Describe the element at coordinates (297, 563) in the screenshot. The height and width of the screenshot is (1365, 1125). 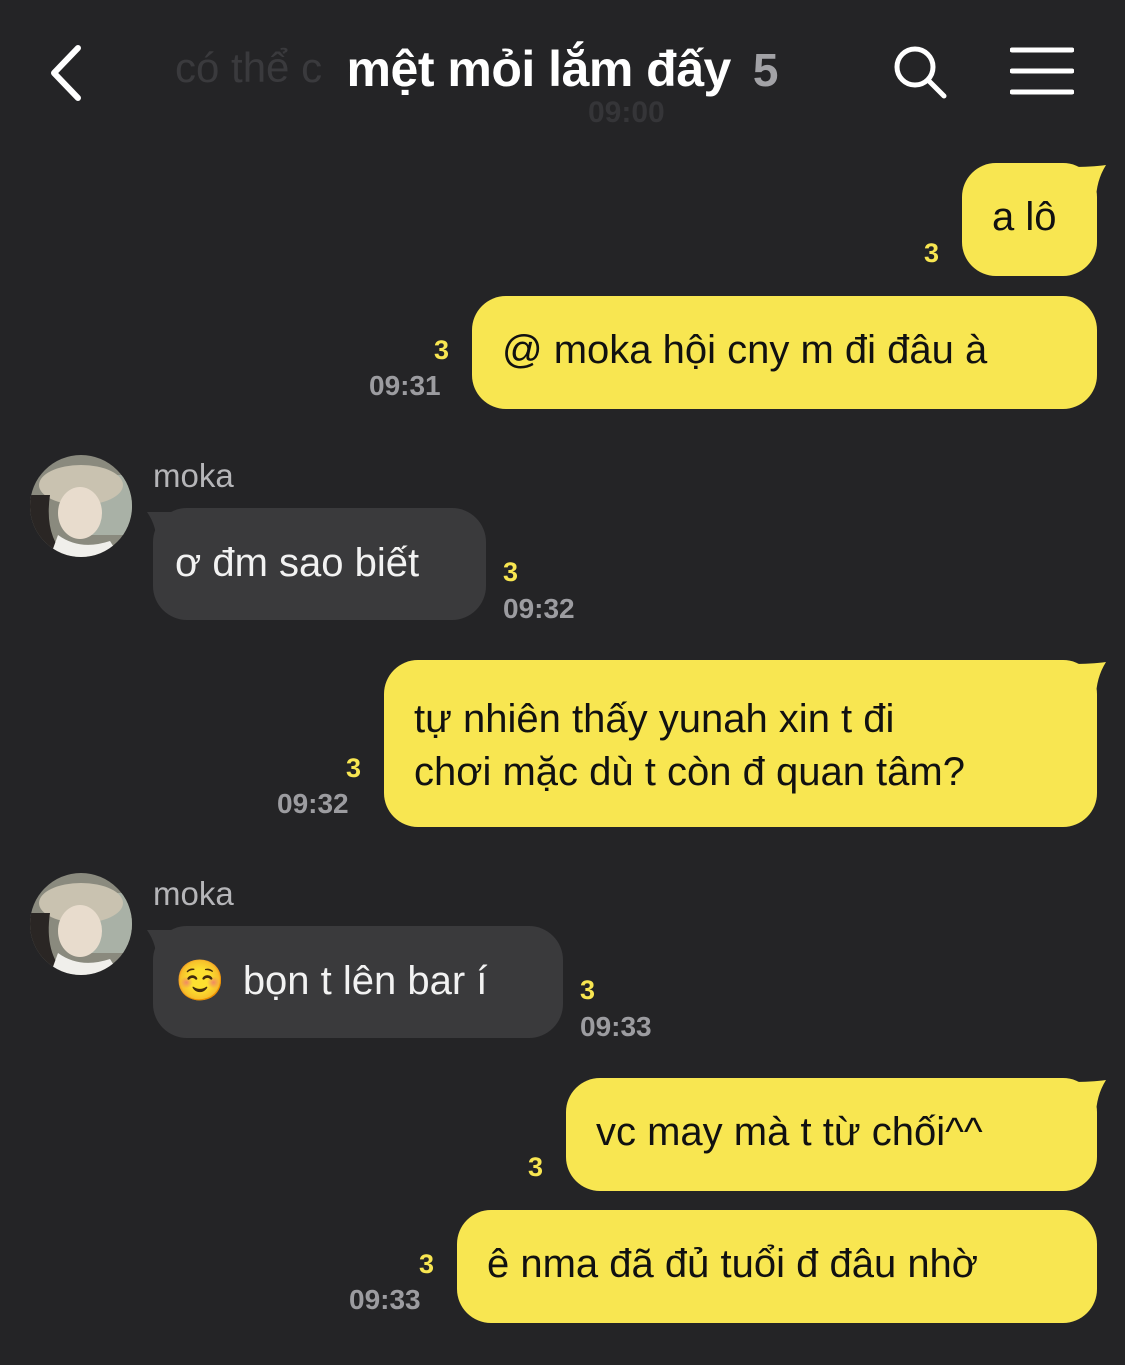
I see `message-text: ơ đm sao biết` at that location.